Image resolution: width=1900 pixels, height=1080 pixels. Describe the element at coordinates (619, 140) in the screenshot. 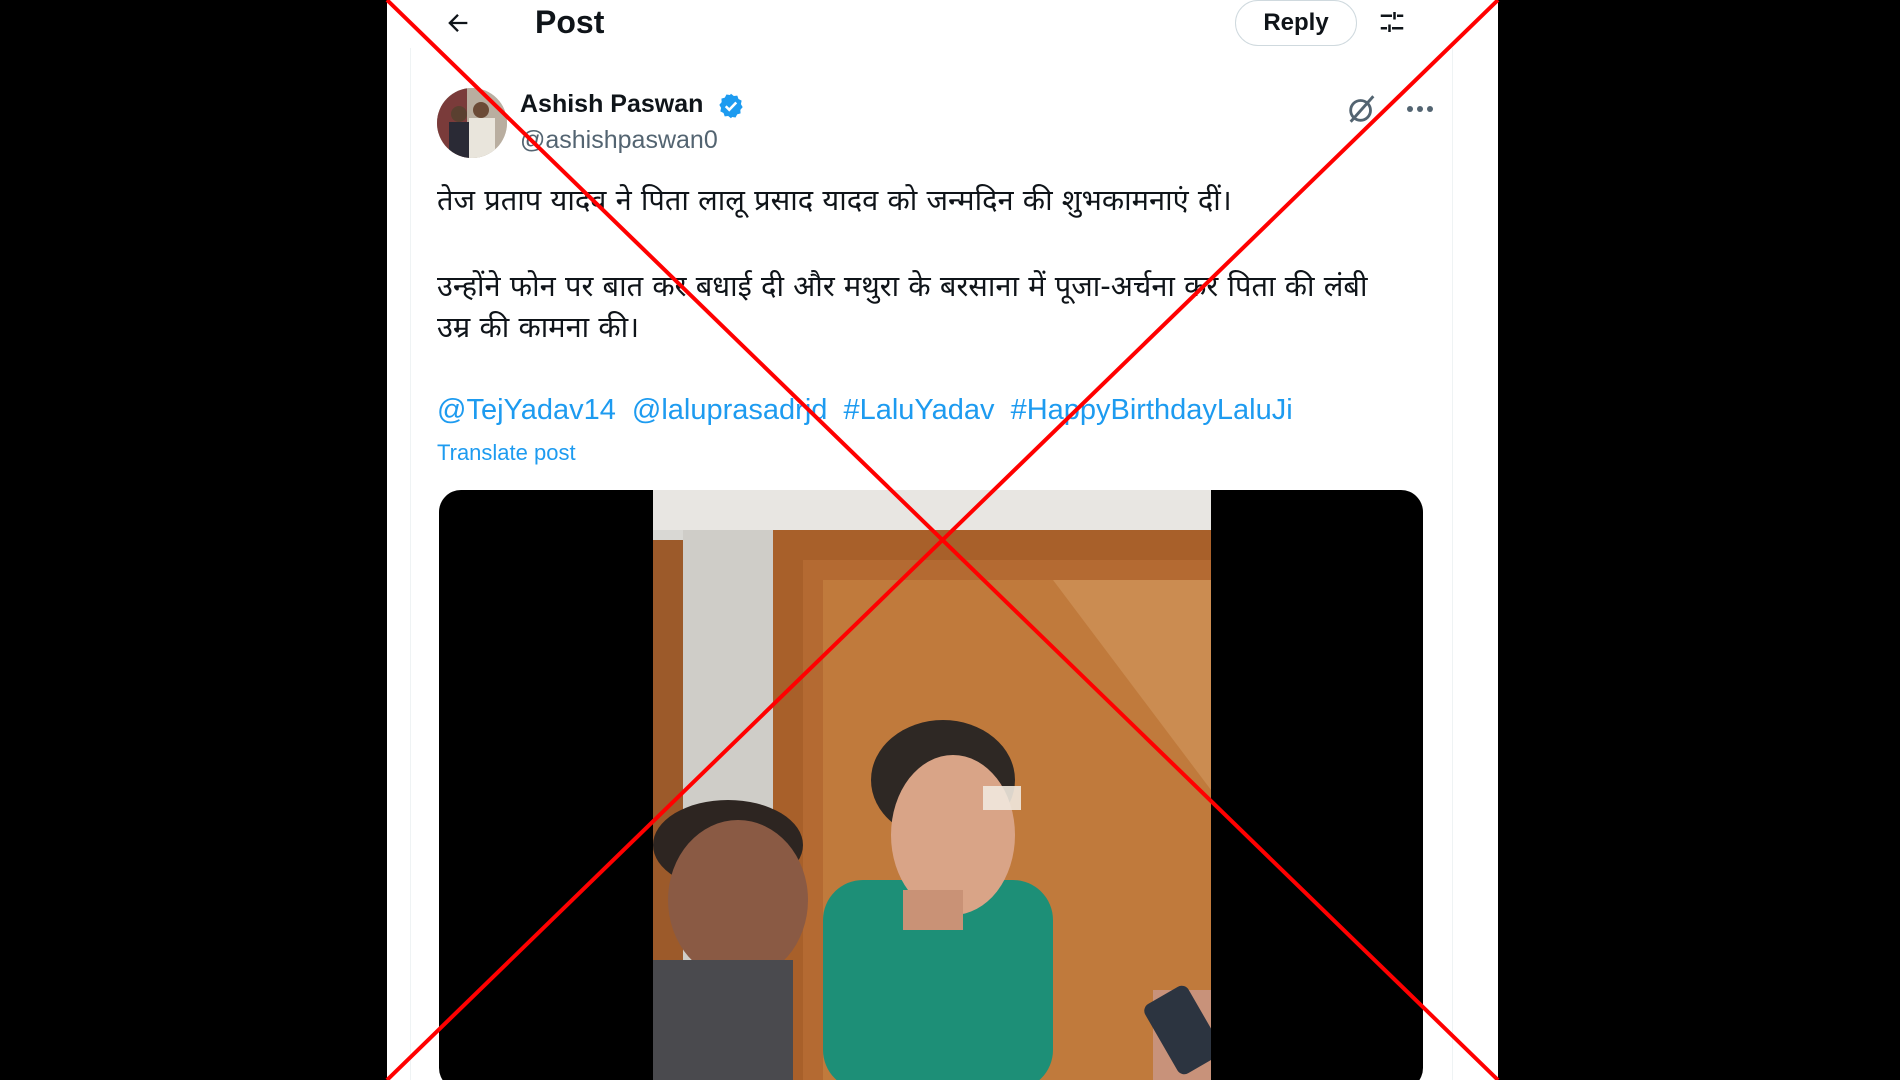

I see `author-handle: @ashishpaswan0` at that location.